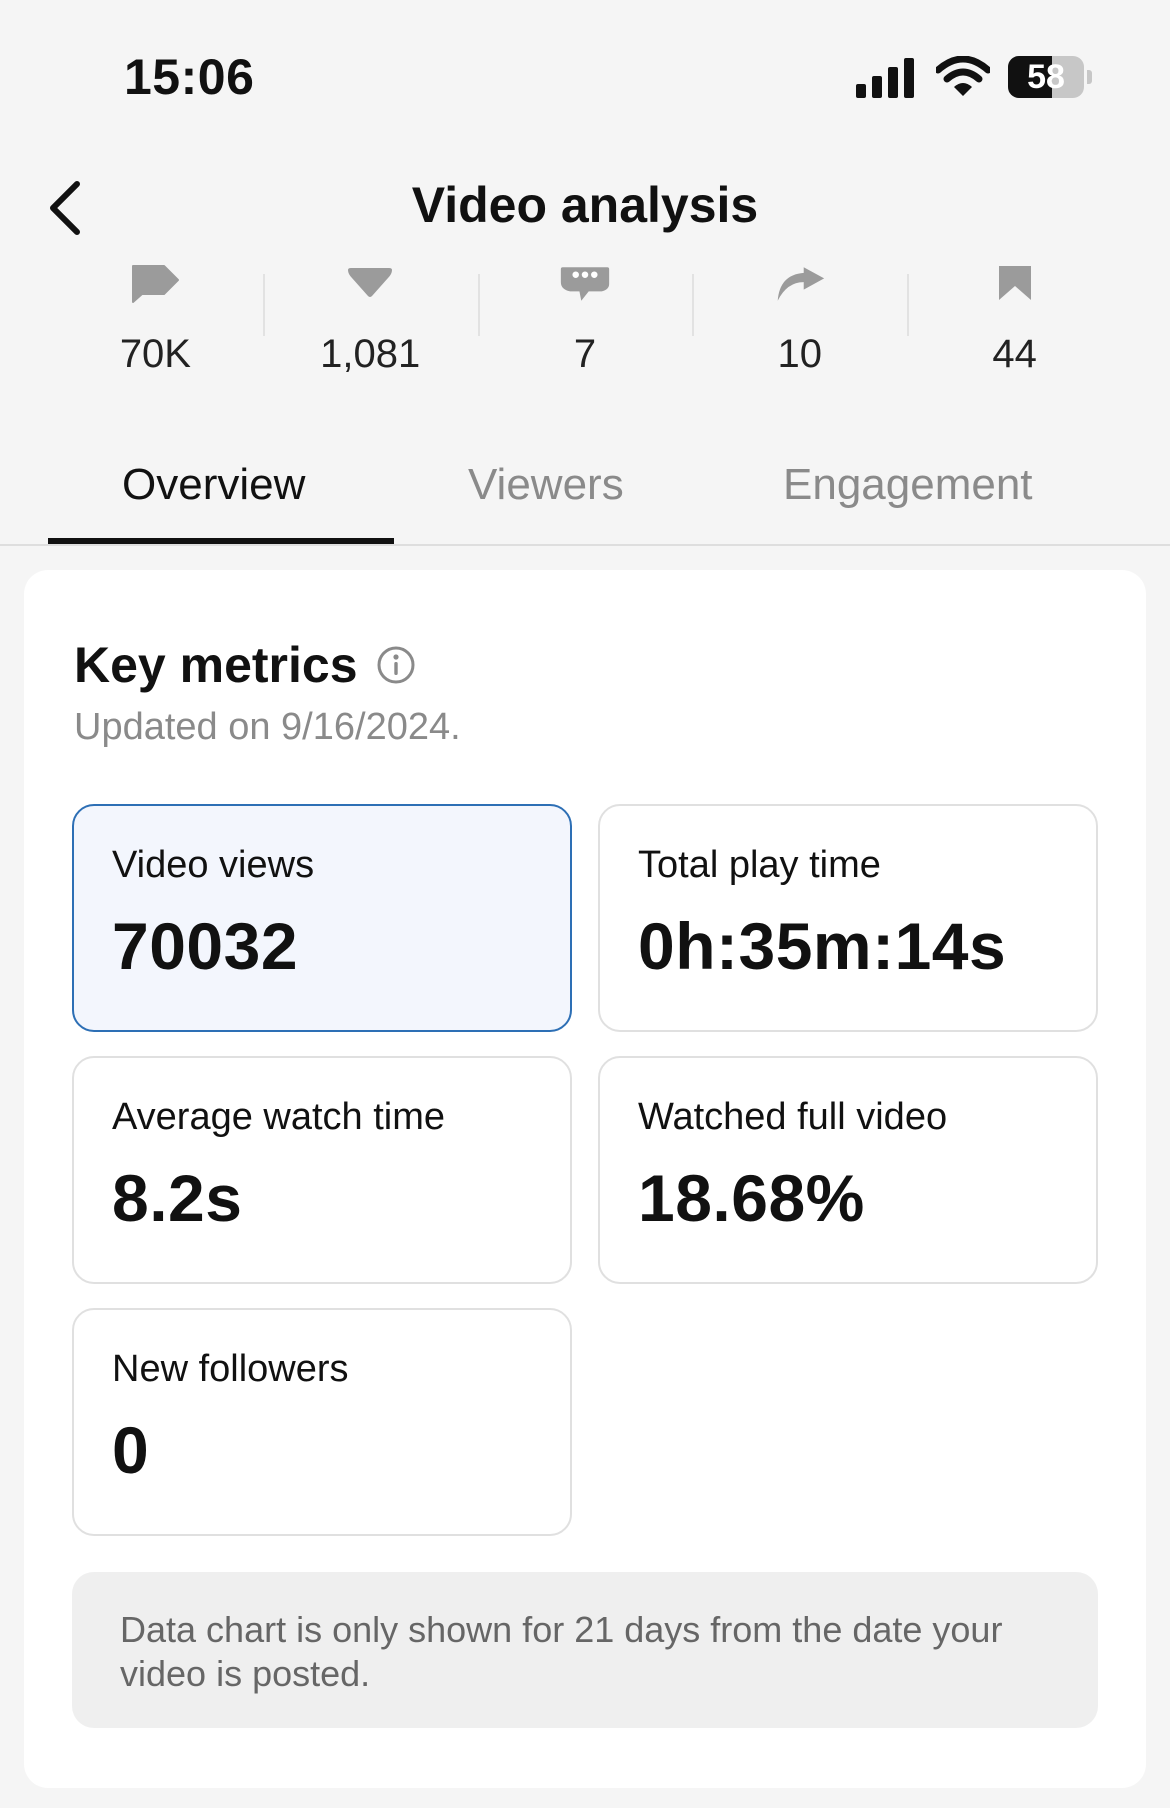 This screenshot has height=1808, width=1170. I want to click on metric-label: Total play time, so click(759, 865).